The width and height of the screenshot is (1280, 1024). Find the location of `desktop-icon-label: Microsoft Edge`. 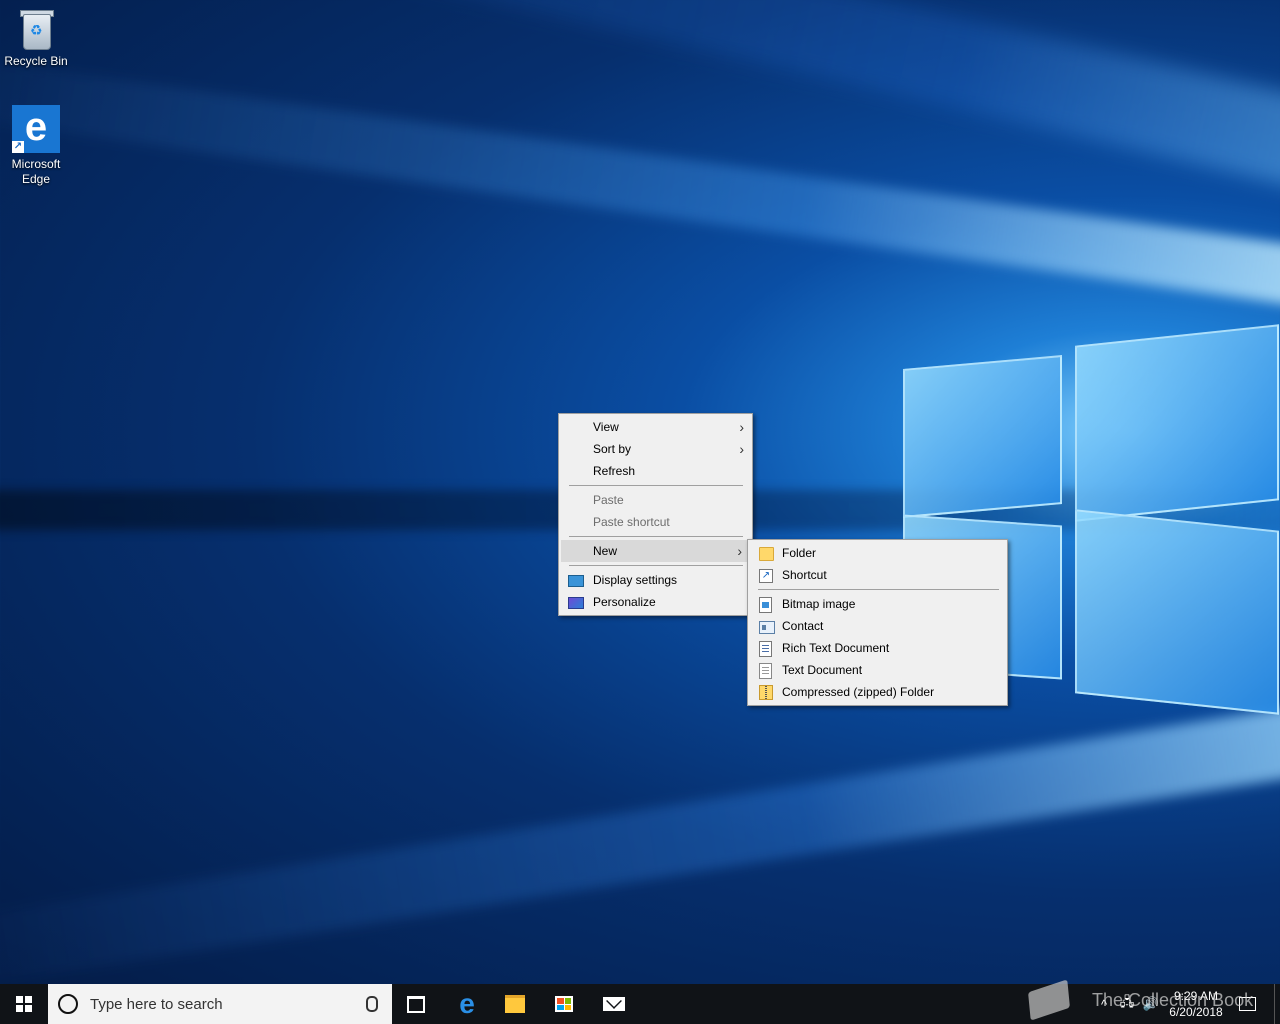

desktop-icon-label: Microsoft Edge is located at coordinates (36, 171).